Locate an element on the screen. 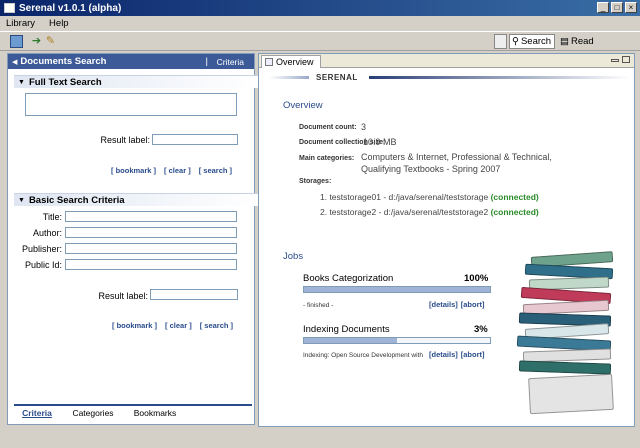 This screenshot has height=448, width=640. editor-tabbar: Overview is located at coordinates (446, 61).